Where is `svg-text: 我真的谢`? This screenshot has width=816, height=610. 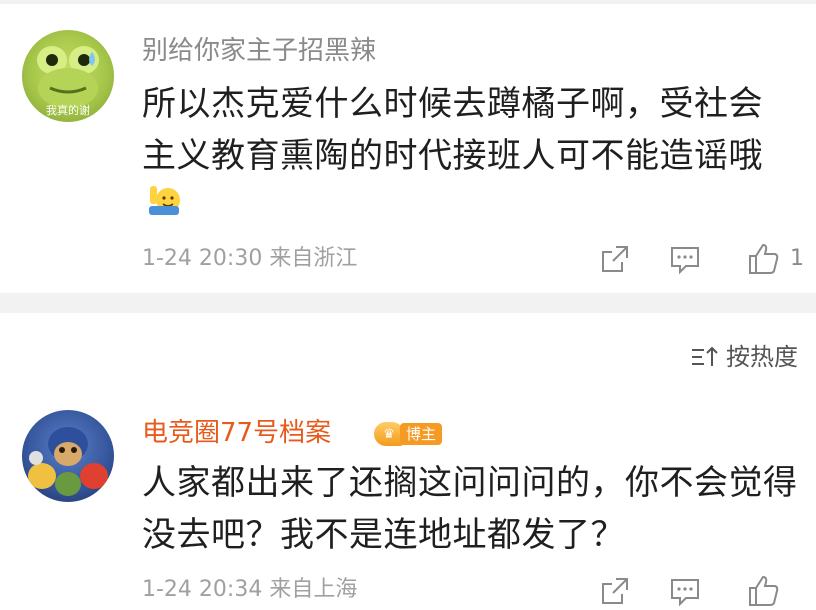
svg-text: 我真的谢 is located at coordinates (68, 110).